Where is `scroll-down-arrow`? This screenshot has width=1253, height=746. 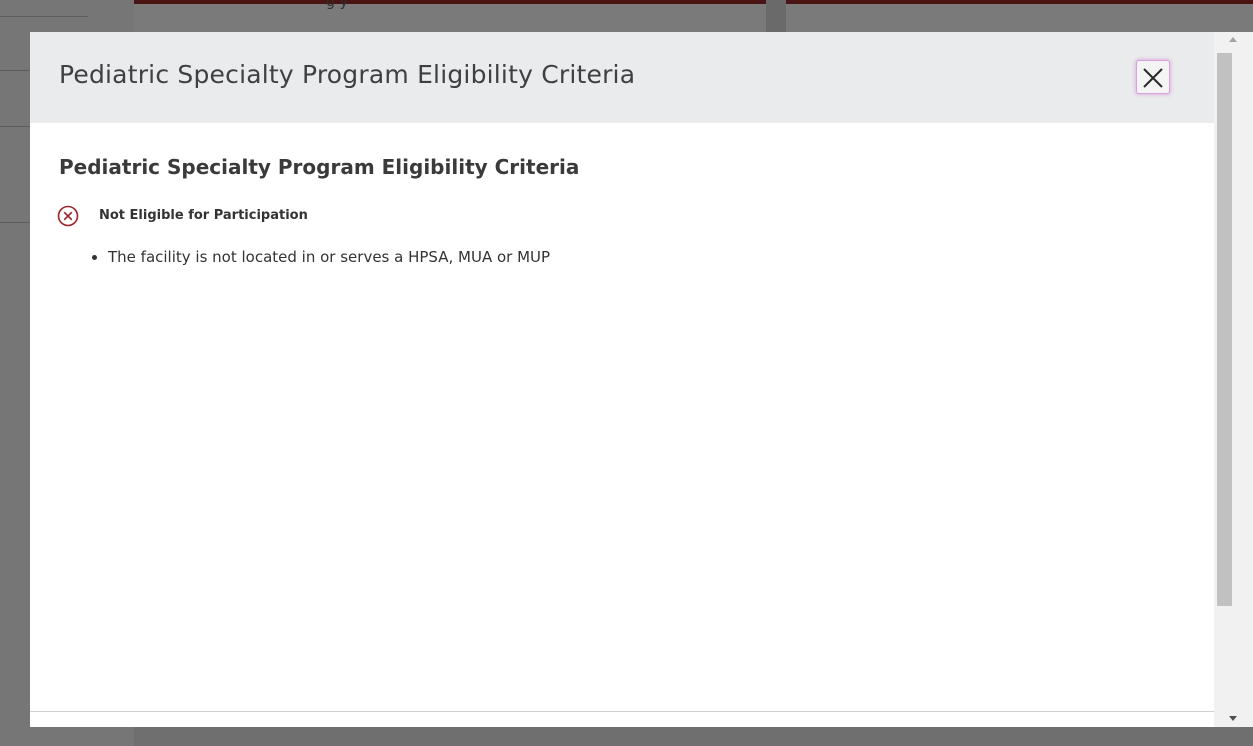
scroll-down-arrow is located at coordinates (1233, 719).